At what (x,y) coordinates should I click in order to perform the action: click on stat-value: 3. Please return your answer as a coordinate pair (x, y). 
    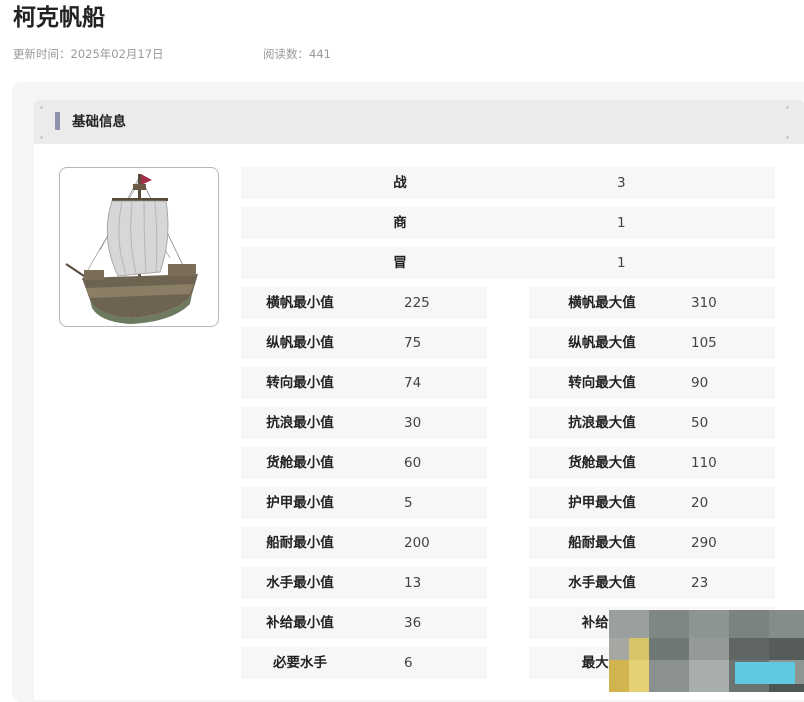
    Looking at the image, I should click on (621, 183).